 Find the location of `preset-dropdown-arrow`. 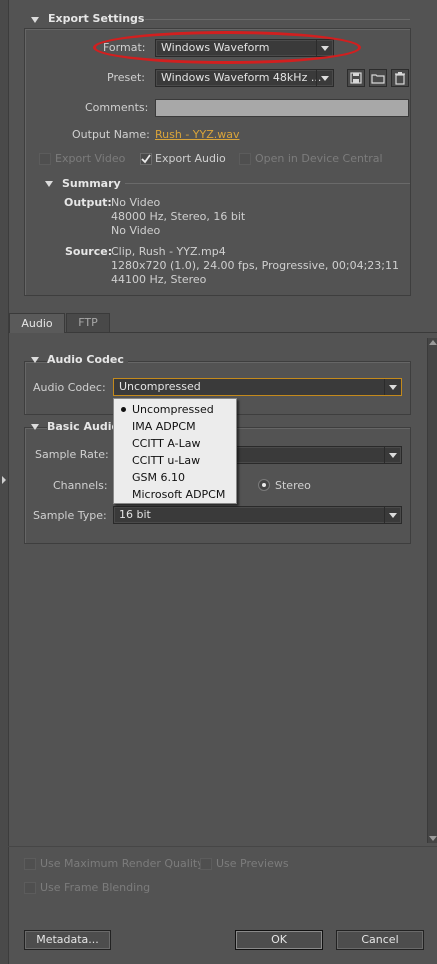

preset-dropdown-arrow is located at coordinates (324, 78).